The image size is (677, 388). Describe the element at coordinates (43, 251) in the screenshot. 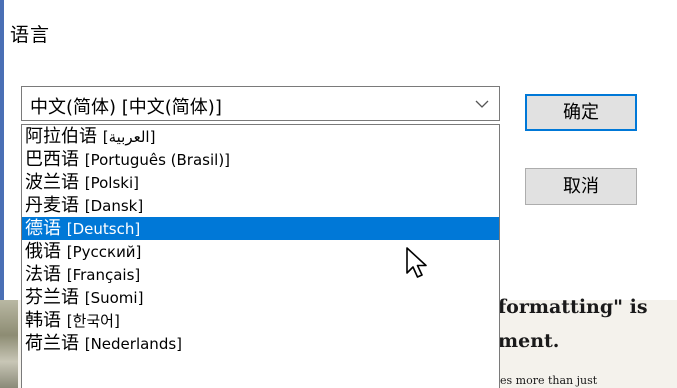

I see `language-option-name: 俄语` at that location.